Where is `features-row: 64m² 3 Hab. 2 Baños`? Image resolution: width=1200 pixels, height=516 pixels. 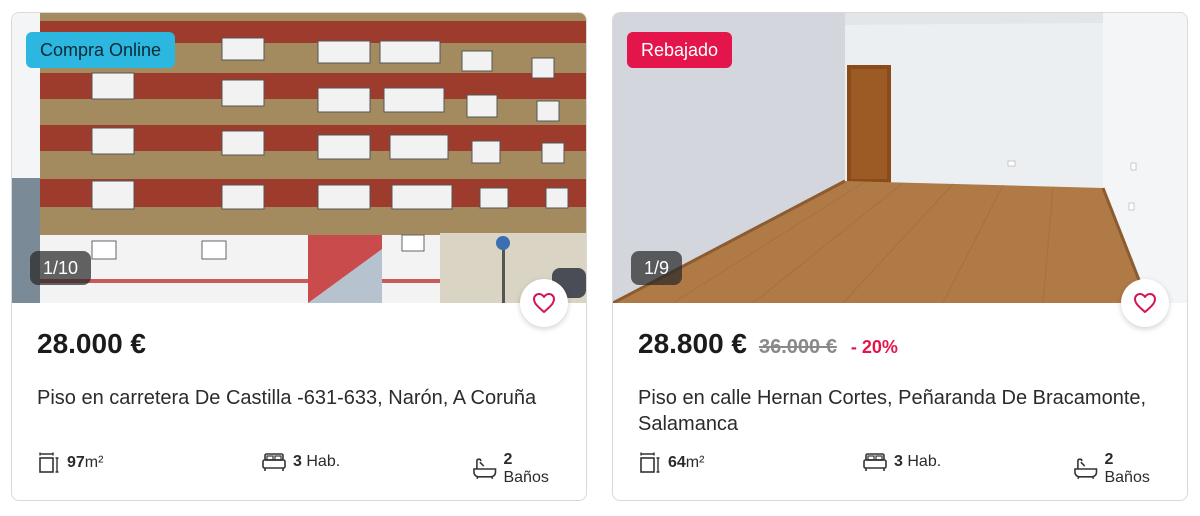 features-row: 64m² 3 Hab. 2 Baños is located at coordinates (900, 468).